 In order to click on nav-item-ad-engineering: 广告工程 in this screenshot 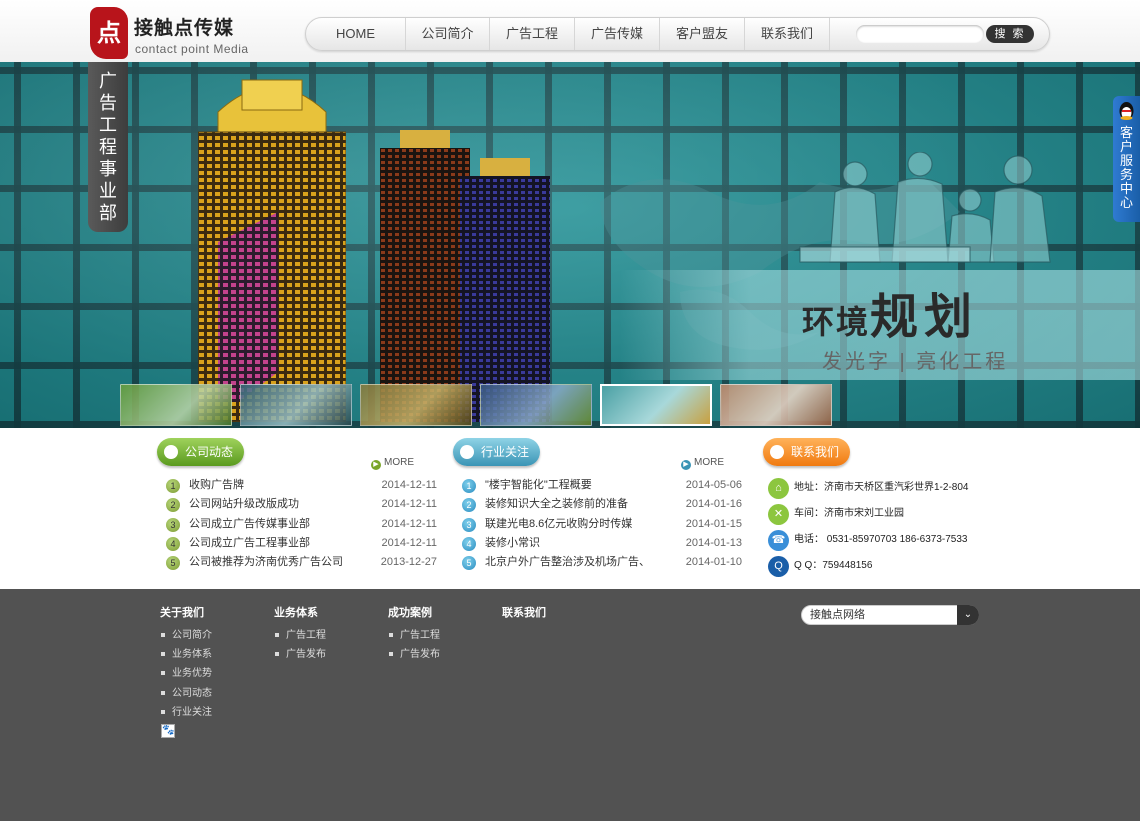, I will do `click(532, 34)`.